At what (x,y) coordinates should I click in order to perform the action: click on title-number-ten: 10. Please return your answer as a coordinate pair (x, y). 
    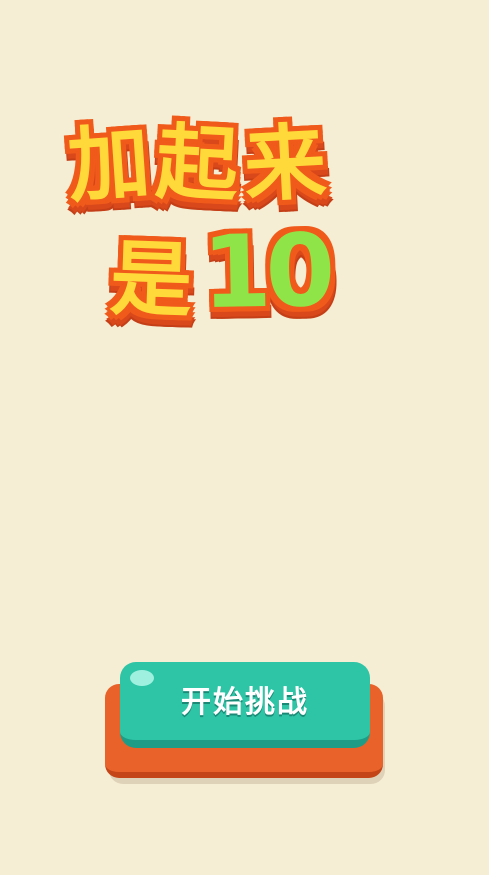
    Looking at the image, I should click on (265, 271).